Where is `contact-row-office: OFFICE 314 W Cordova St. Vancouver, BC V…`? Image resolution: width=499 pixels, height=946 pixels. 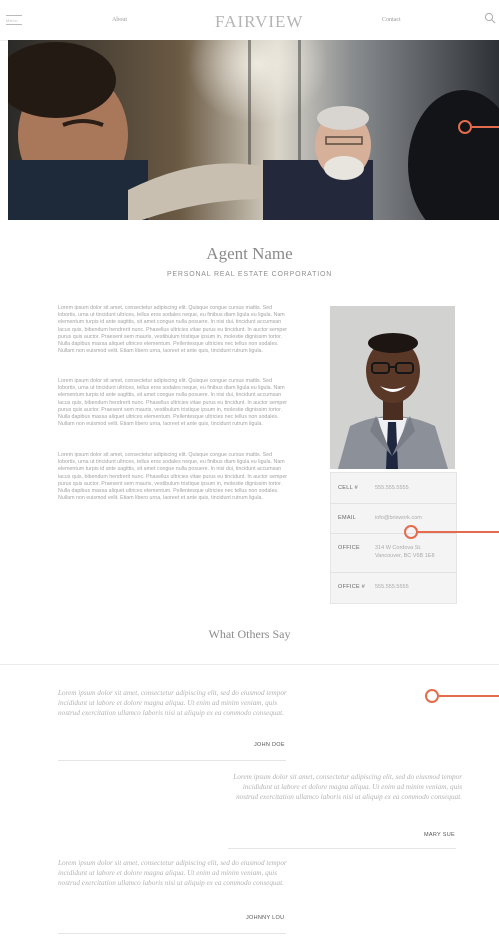
contact-row-office: OFFICE 314 W Cordova St. Vancouver, BC V… is located at coordinates (393, 553).